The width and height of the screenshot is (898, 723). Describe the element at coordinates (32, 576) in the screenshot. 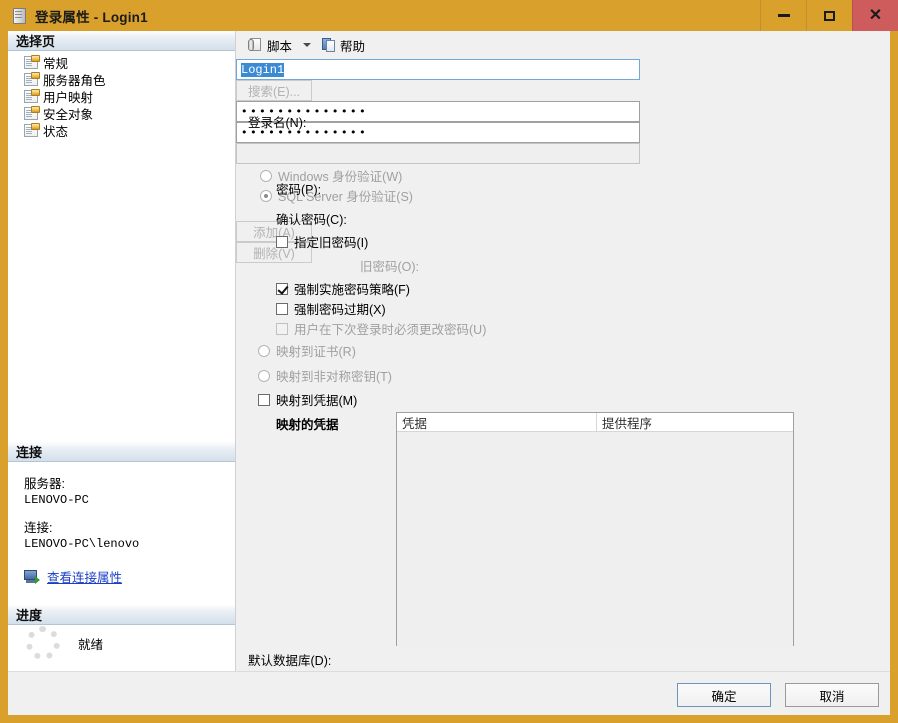

I see `connection-properties-icon` at that location.